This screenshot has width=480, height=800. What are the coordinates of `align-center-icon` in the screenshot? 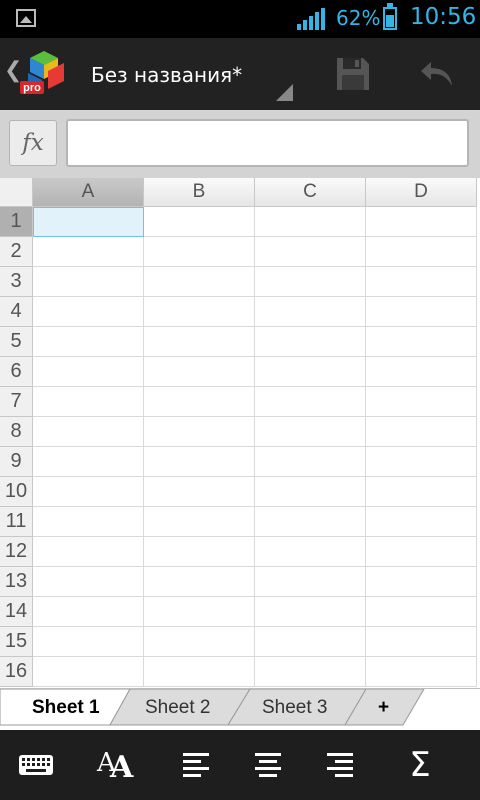 It's located at (268, 765).